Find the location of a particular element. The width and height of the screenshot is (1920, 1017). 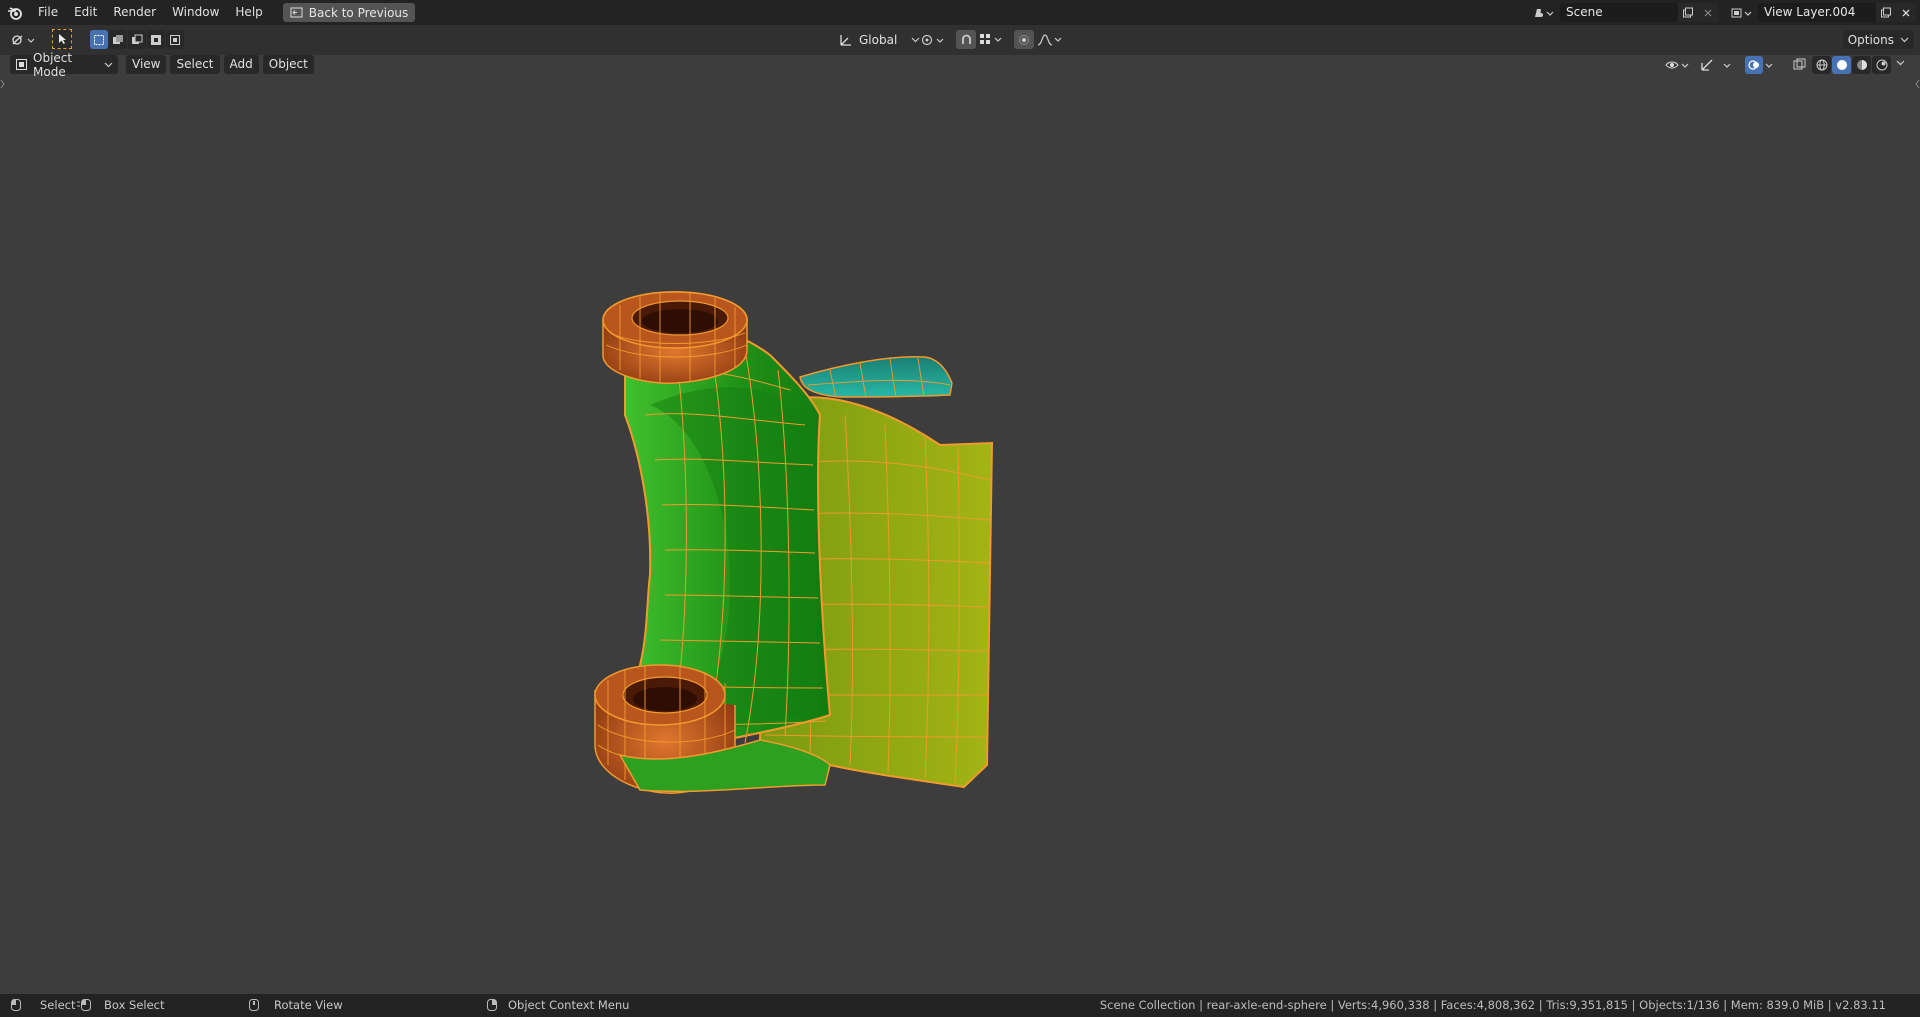

select-tool-icon is located at coordinates (62, 39).